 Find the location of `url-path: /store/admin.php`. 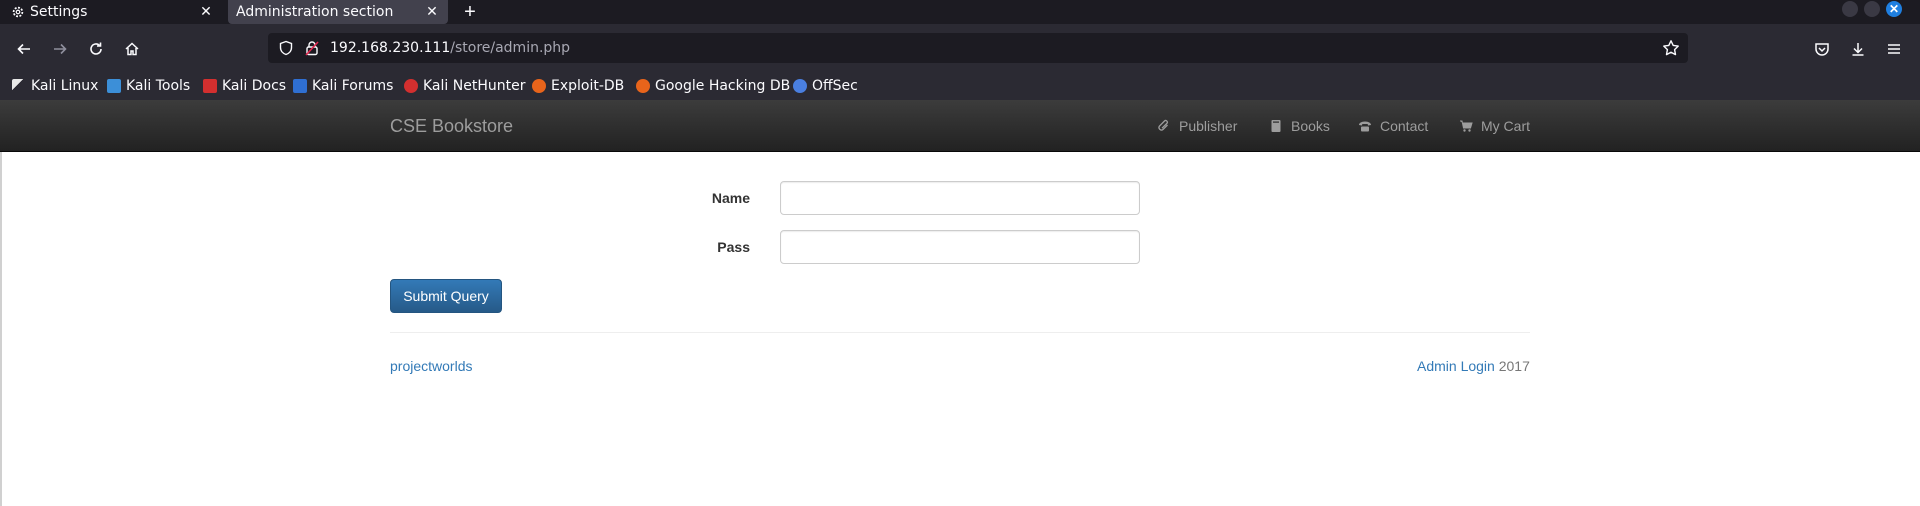

url-path: /store/admin.php is located at coordinates (510, 48).